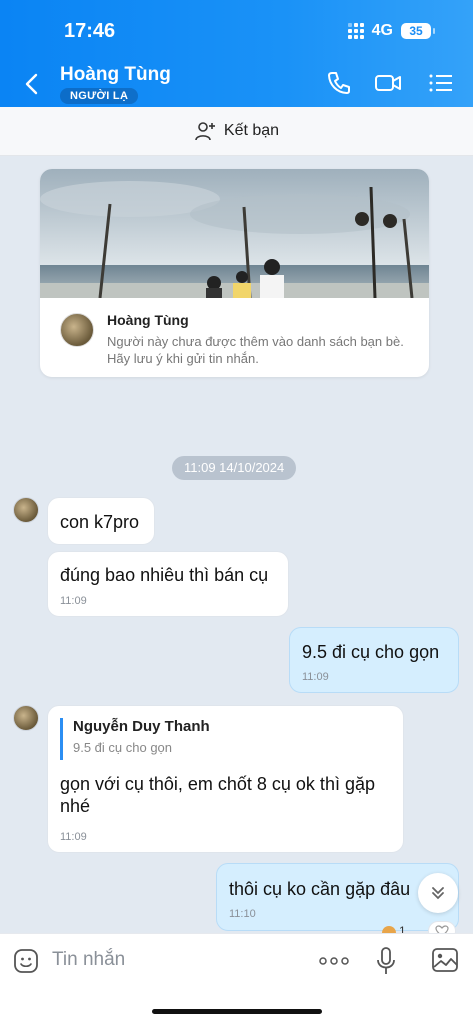 This screenshot has height=1024, width=473. Describe the element at coordinates (320, 889) in the screenshot. I see `message-text: thôi cụ ko cần gặp đâu` at that location.